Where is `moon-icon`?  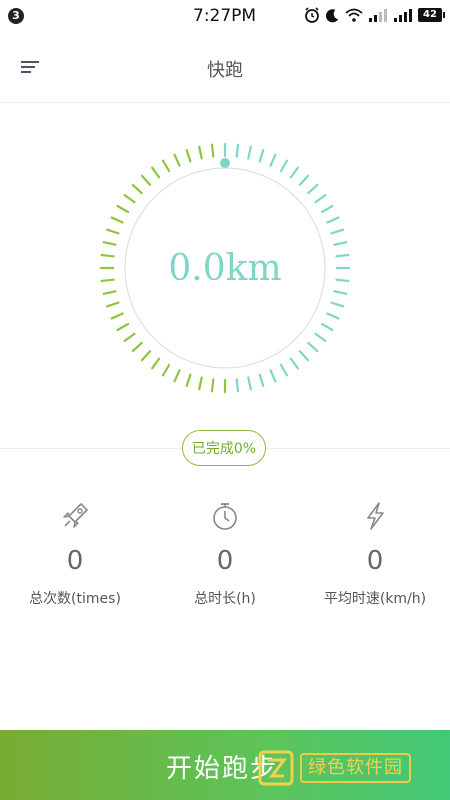
moon-icon is located at coordinates (332, 15).